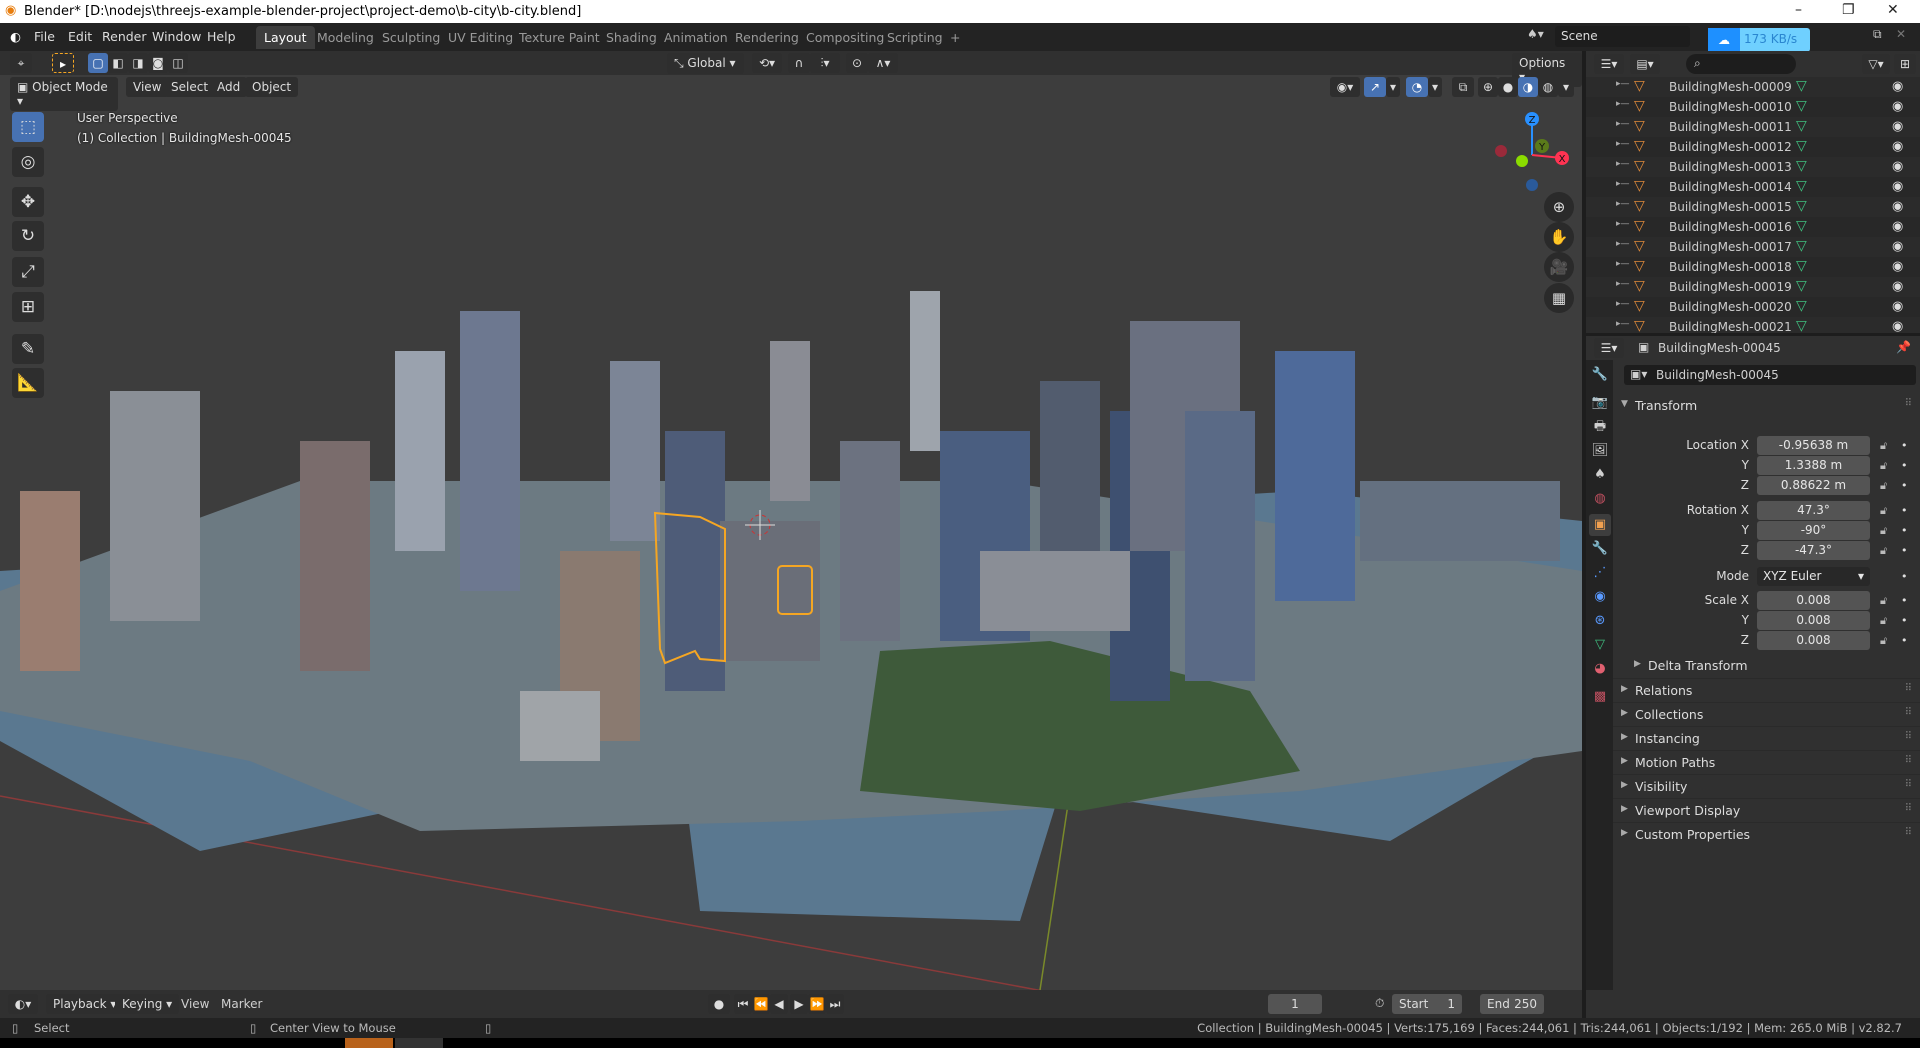 This screenshot has height=1048, width=1920. I want to click on menu-render: Render, so click(124, 36).